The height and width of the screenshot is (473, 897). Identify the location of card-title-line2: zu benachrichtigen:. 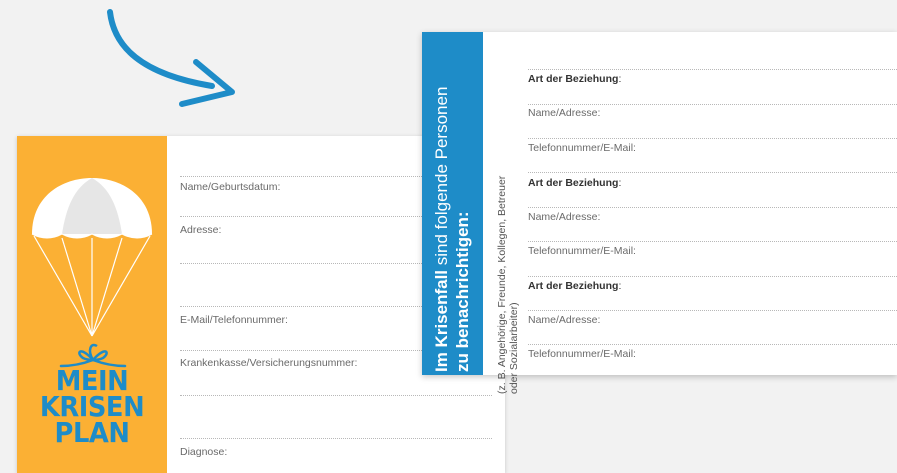
(462, 291).